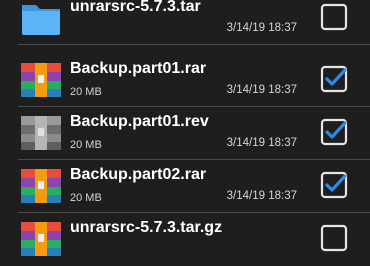 The image size is (370, 266). Describe the element at coordinates (41, 20) in the screenshot. I see `folder-icon` at that location.